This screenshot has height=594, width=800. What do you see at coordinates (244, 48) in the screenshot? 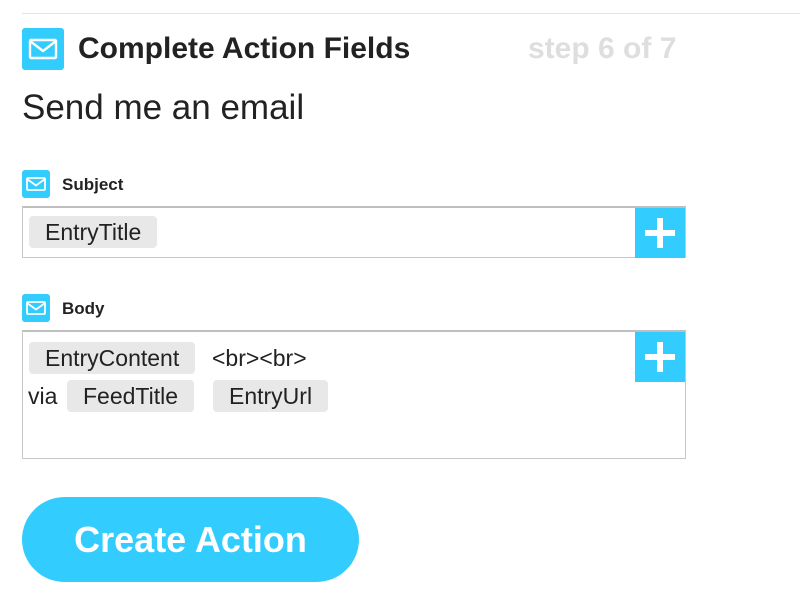
I see `page-title: Complete Action Fields` at bounding box center [244, 48].